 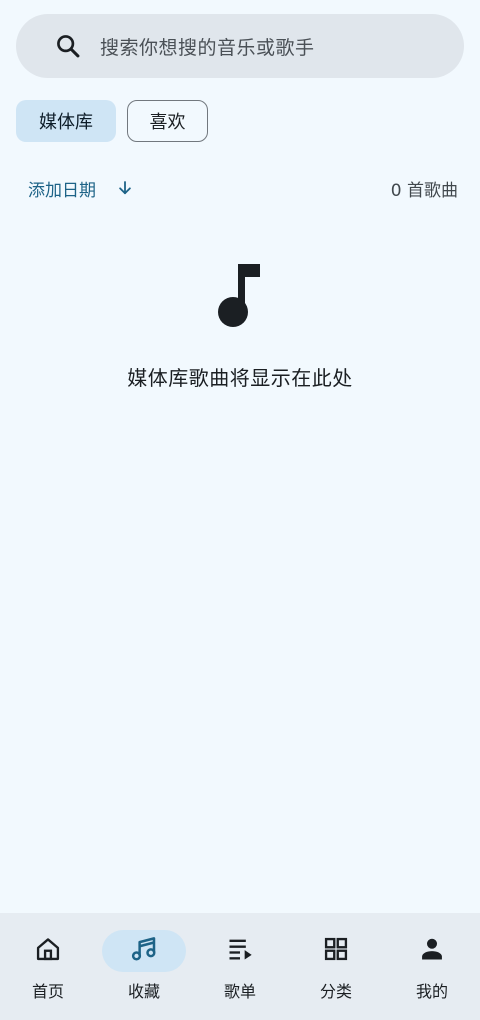 I want to click on search-bar: 搜索你想搜的音乐或歌手, so click(x=240, y=46).